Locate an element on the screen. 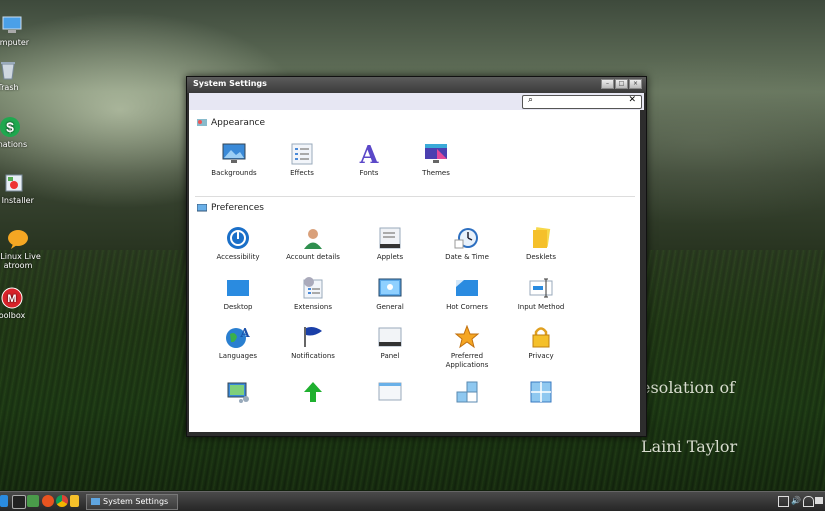 The image size is (825, 511). input-method-icon is located at coordinates (541, 288).